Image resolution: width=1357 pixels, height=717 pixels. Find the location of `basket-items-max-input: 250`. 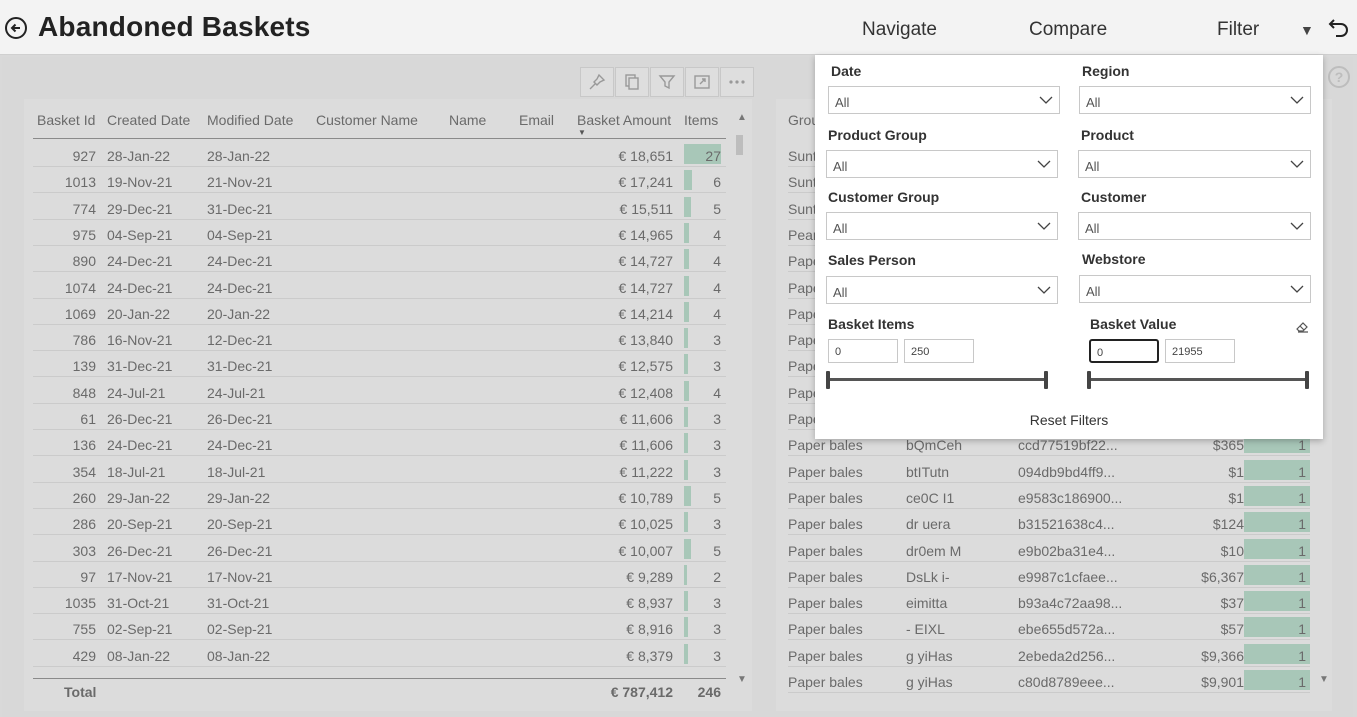

basket-items-max-input: 250 is located at coordinates (939, 351).